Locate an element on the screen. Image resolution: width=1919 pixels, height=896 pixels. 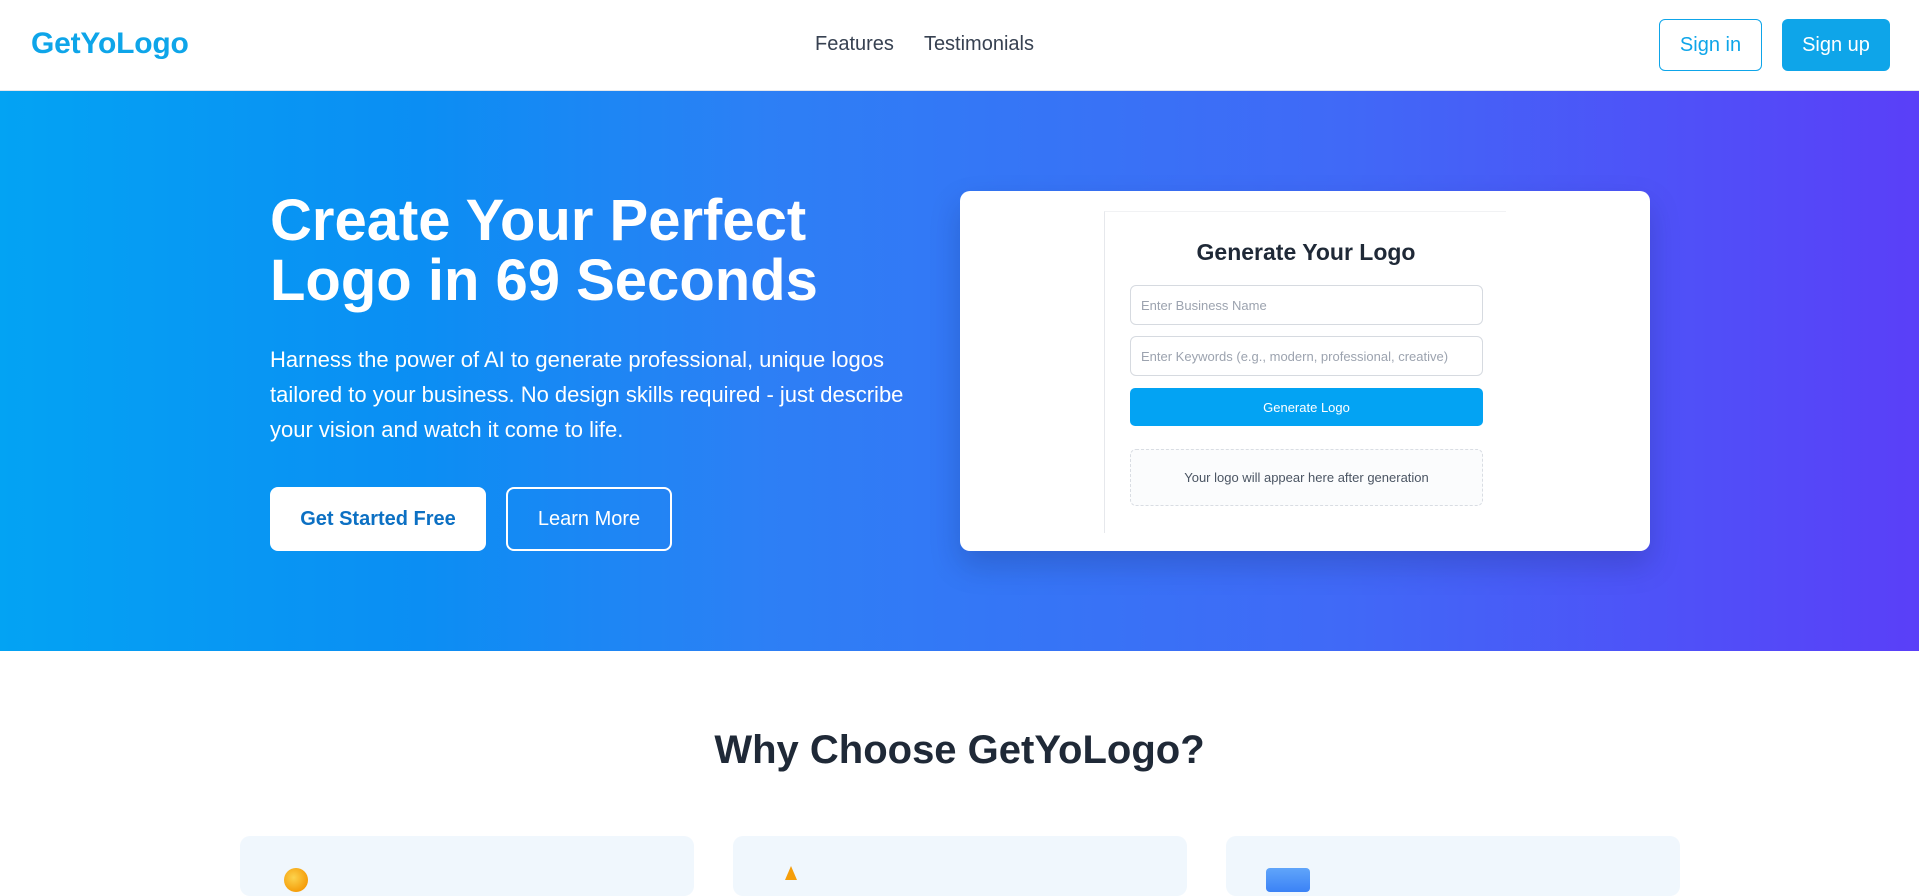
nav-link-features: Features is located at coordinates (854, 44).